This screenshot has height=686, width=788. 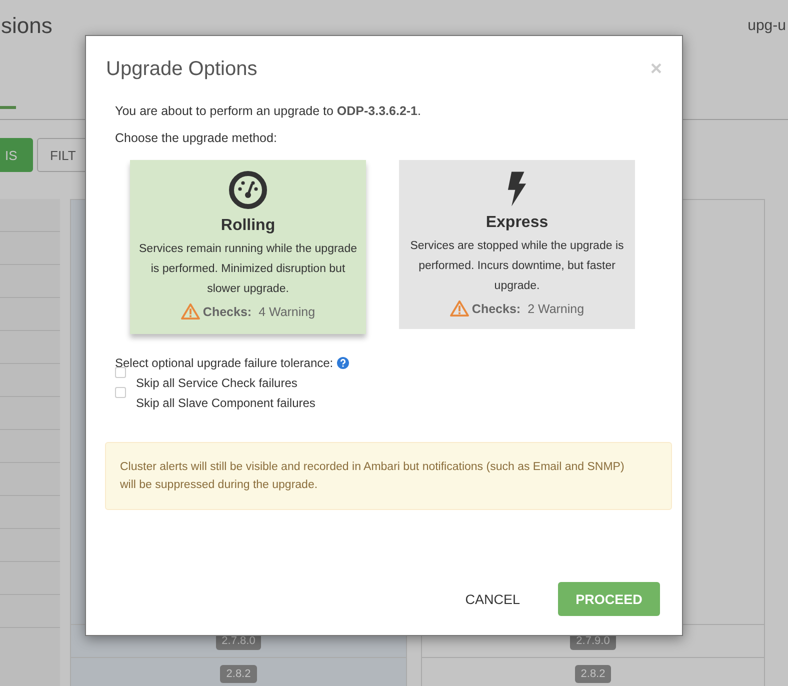 What do you see at coordinates (343, 363) in the screenshot?
I see `help-icon` at bounding box center [343, 363].